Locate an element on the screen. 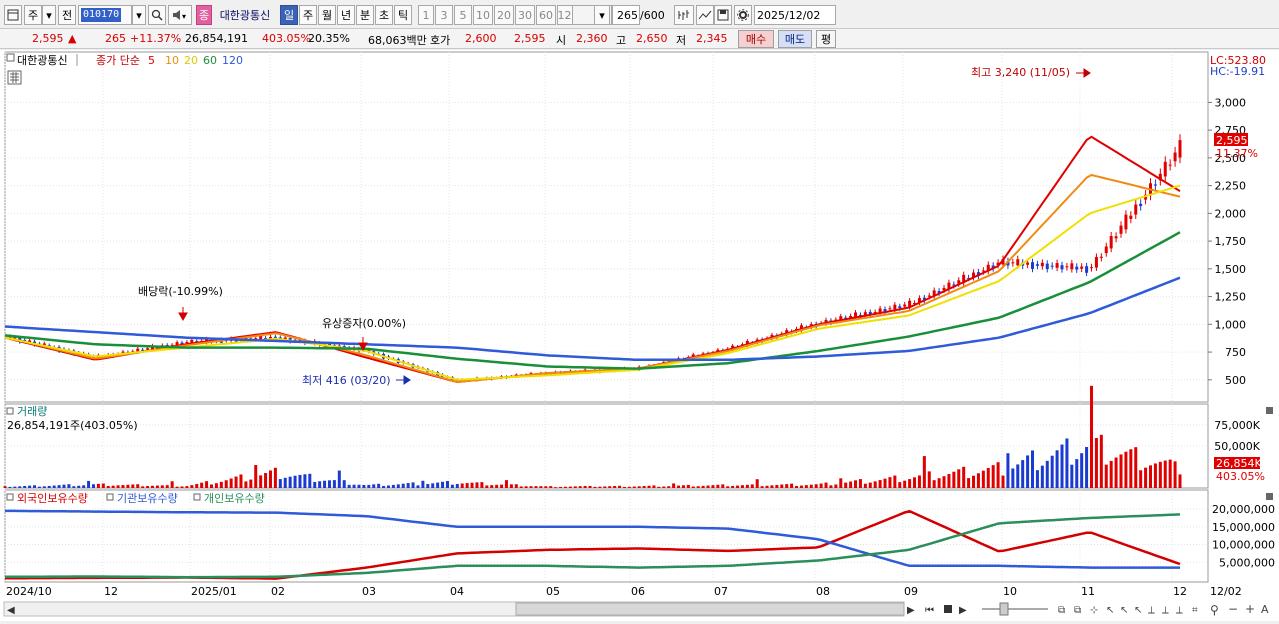  rewind-icon: ⏮ is located at coordinates (929, 610).